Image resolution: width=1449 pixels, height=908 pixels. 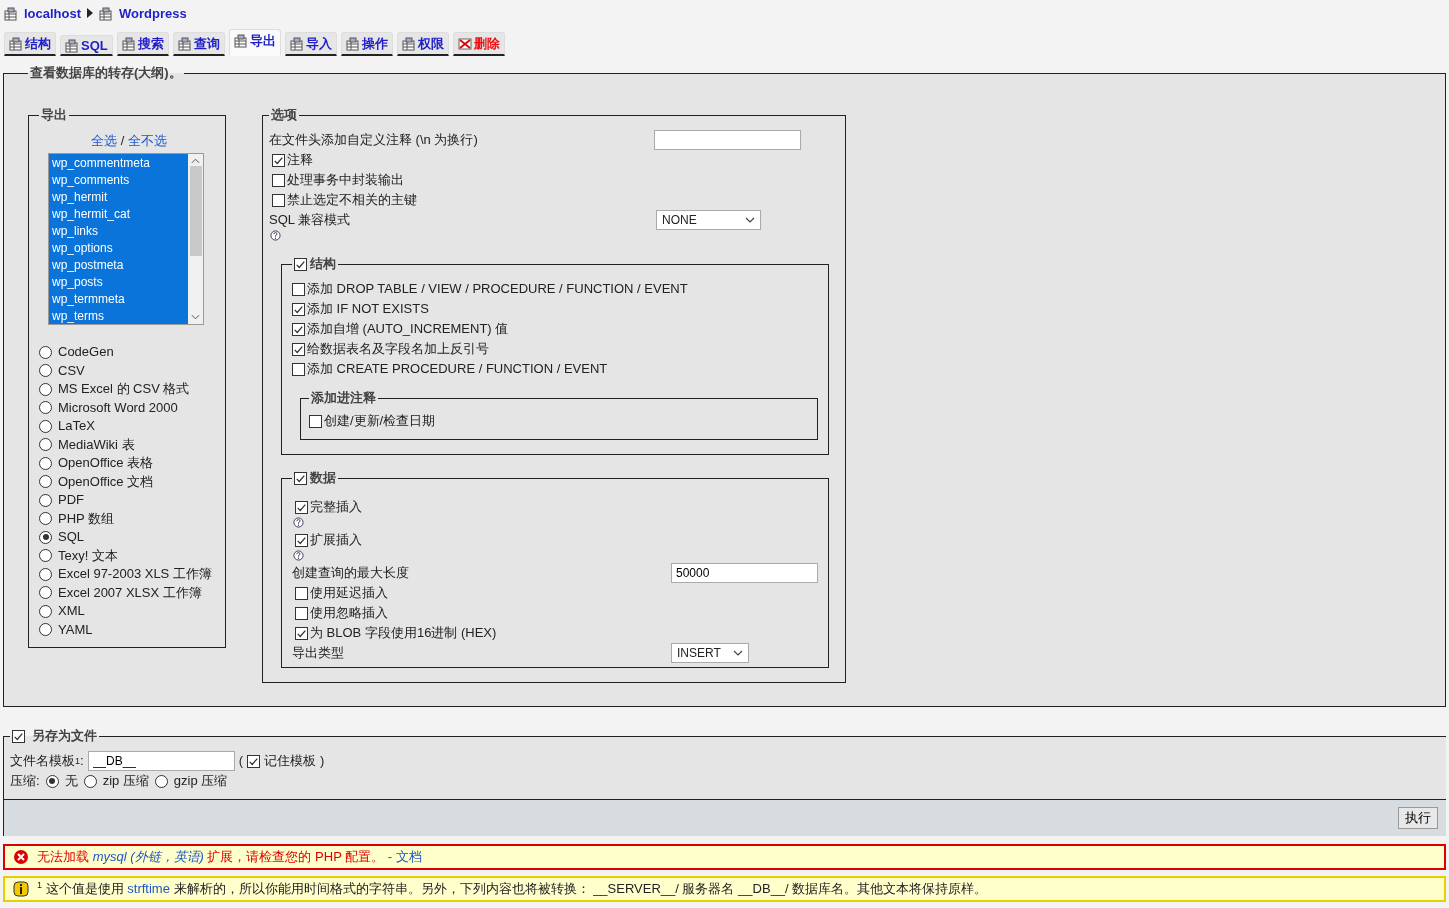 What do you see at coordinates (351, 573) in the screenshot?
I see `option-label: 创建查询的最大长度` at bounding box center [351, 573].